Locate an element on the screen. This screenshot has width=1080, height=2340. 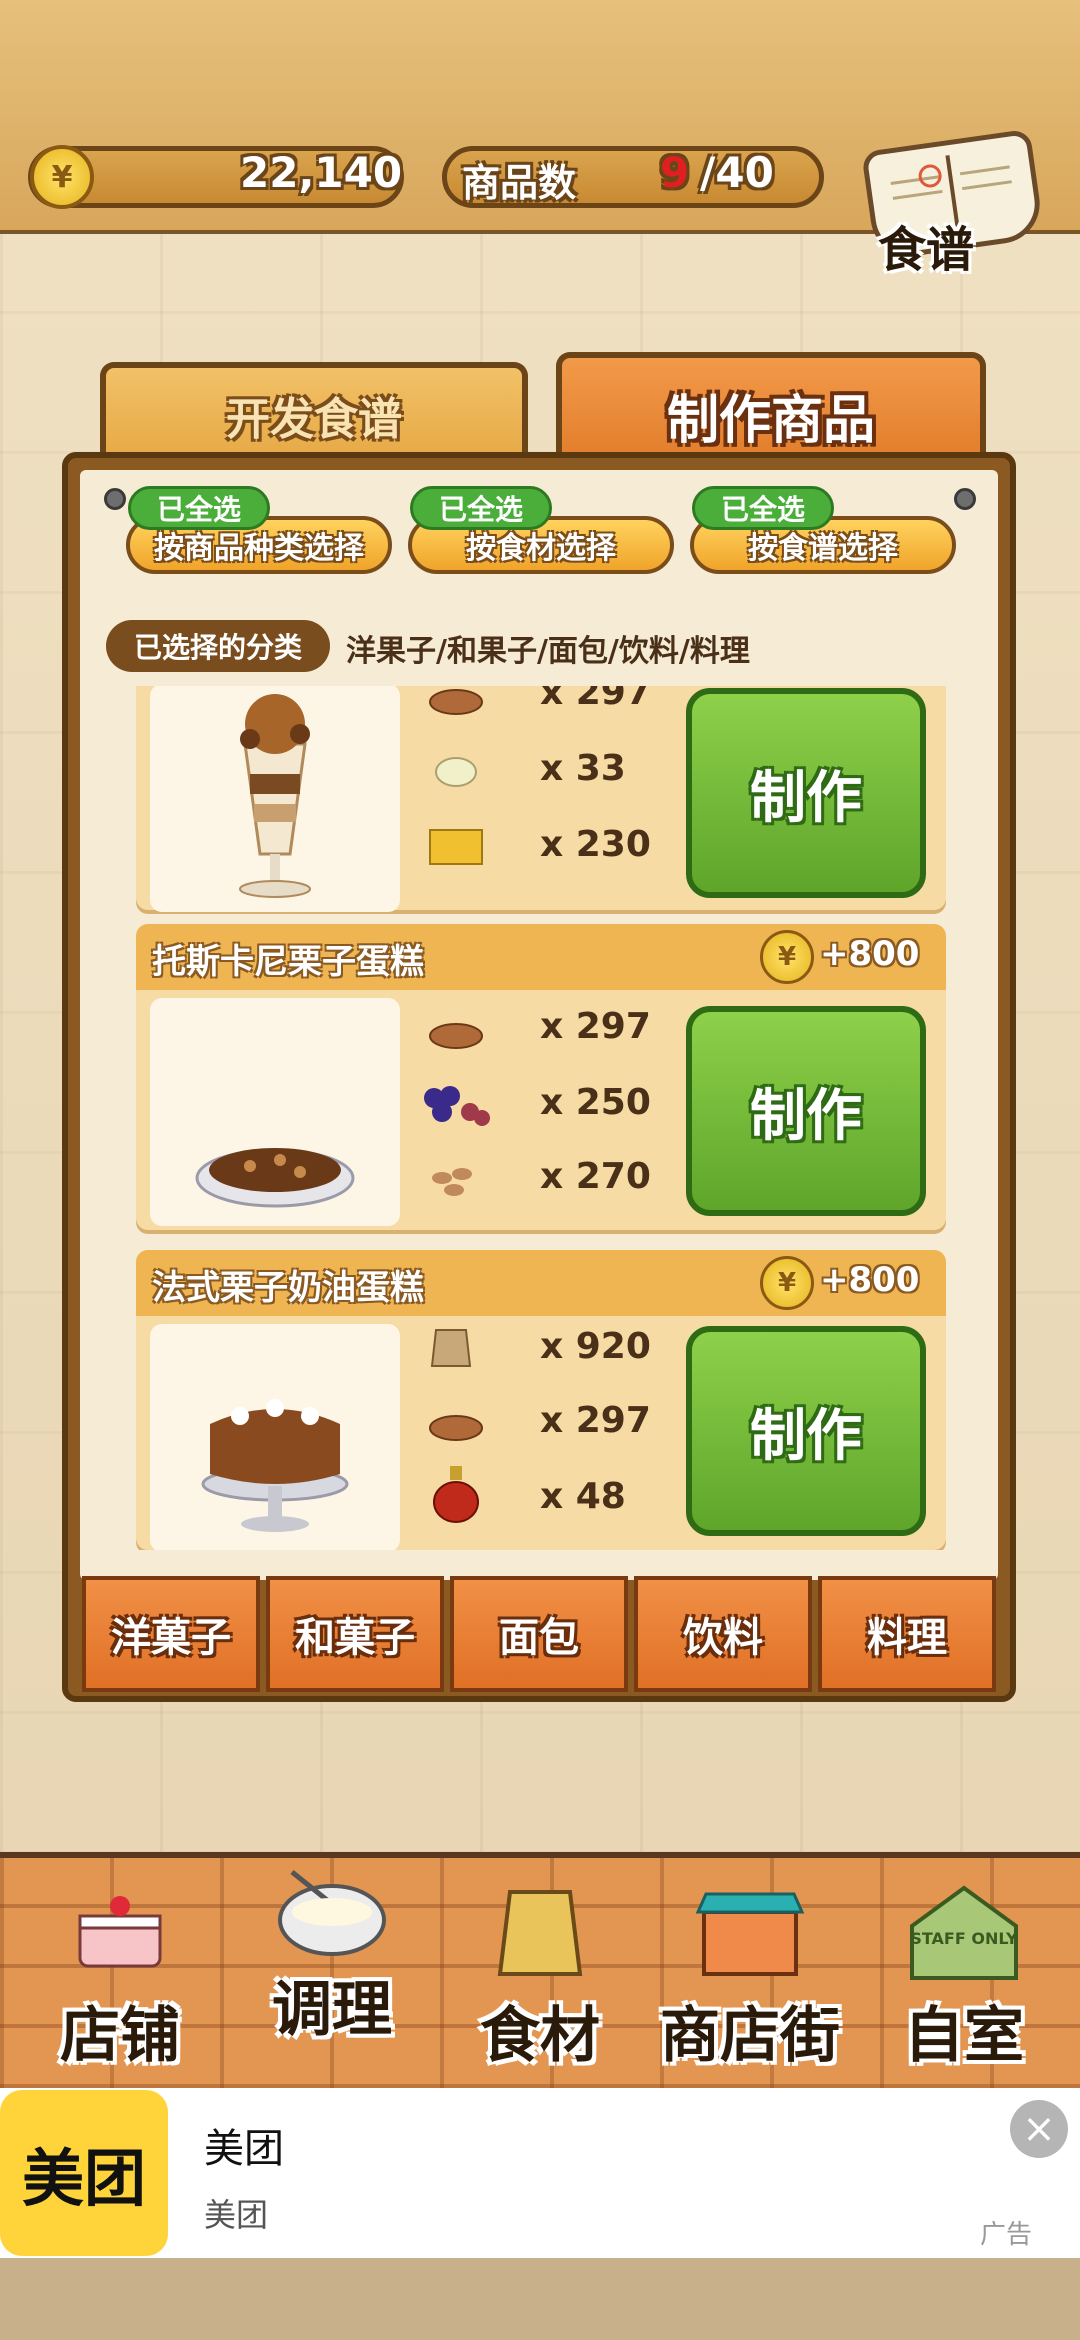
product-name: 法式栗子奶油蛋糕 is located at coordinates (288, 1288).